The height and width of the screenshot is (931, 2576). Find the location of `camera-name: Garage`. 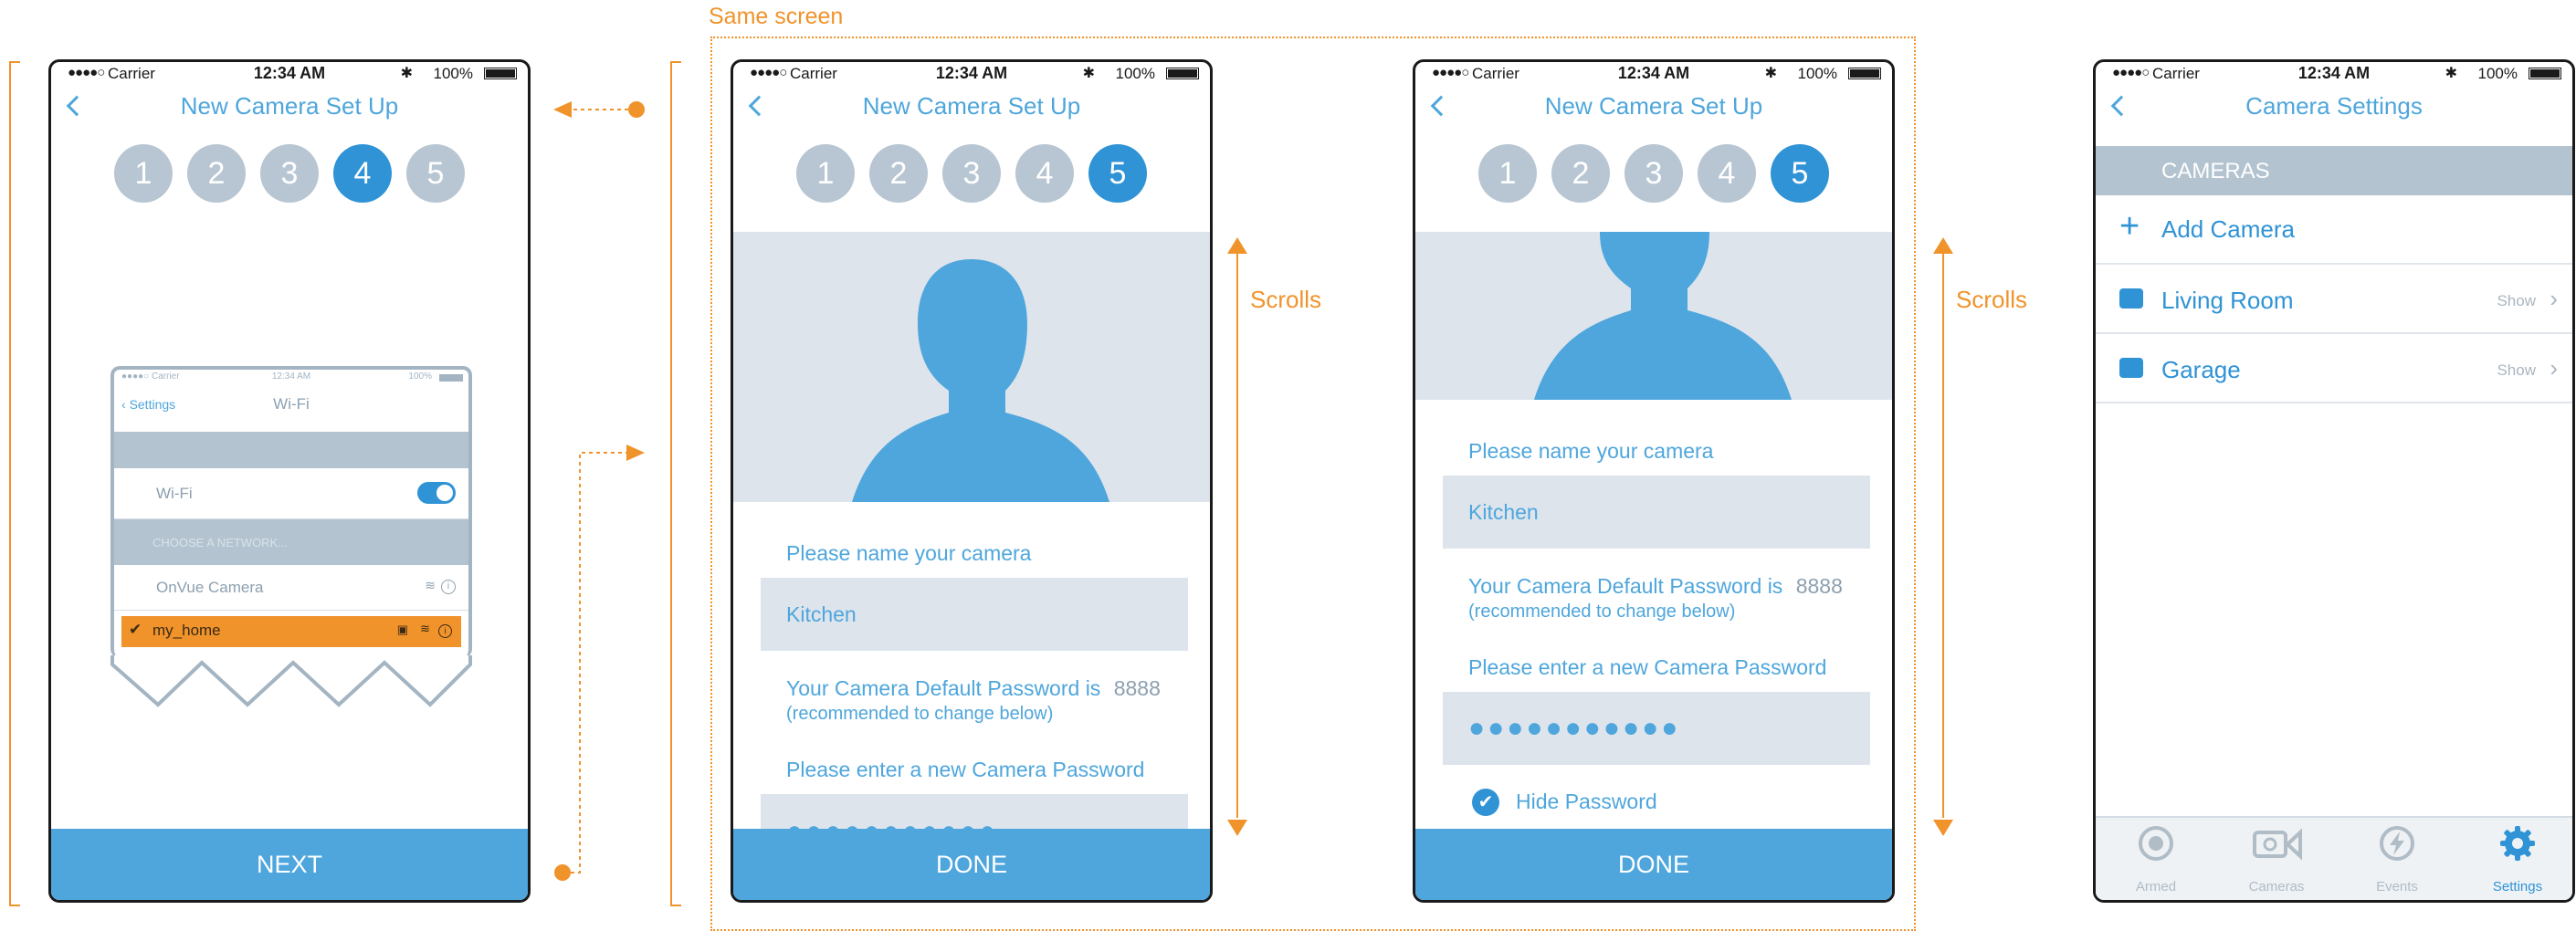

camera-name: Garage is located at coordinates (2201, 369).